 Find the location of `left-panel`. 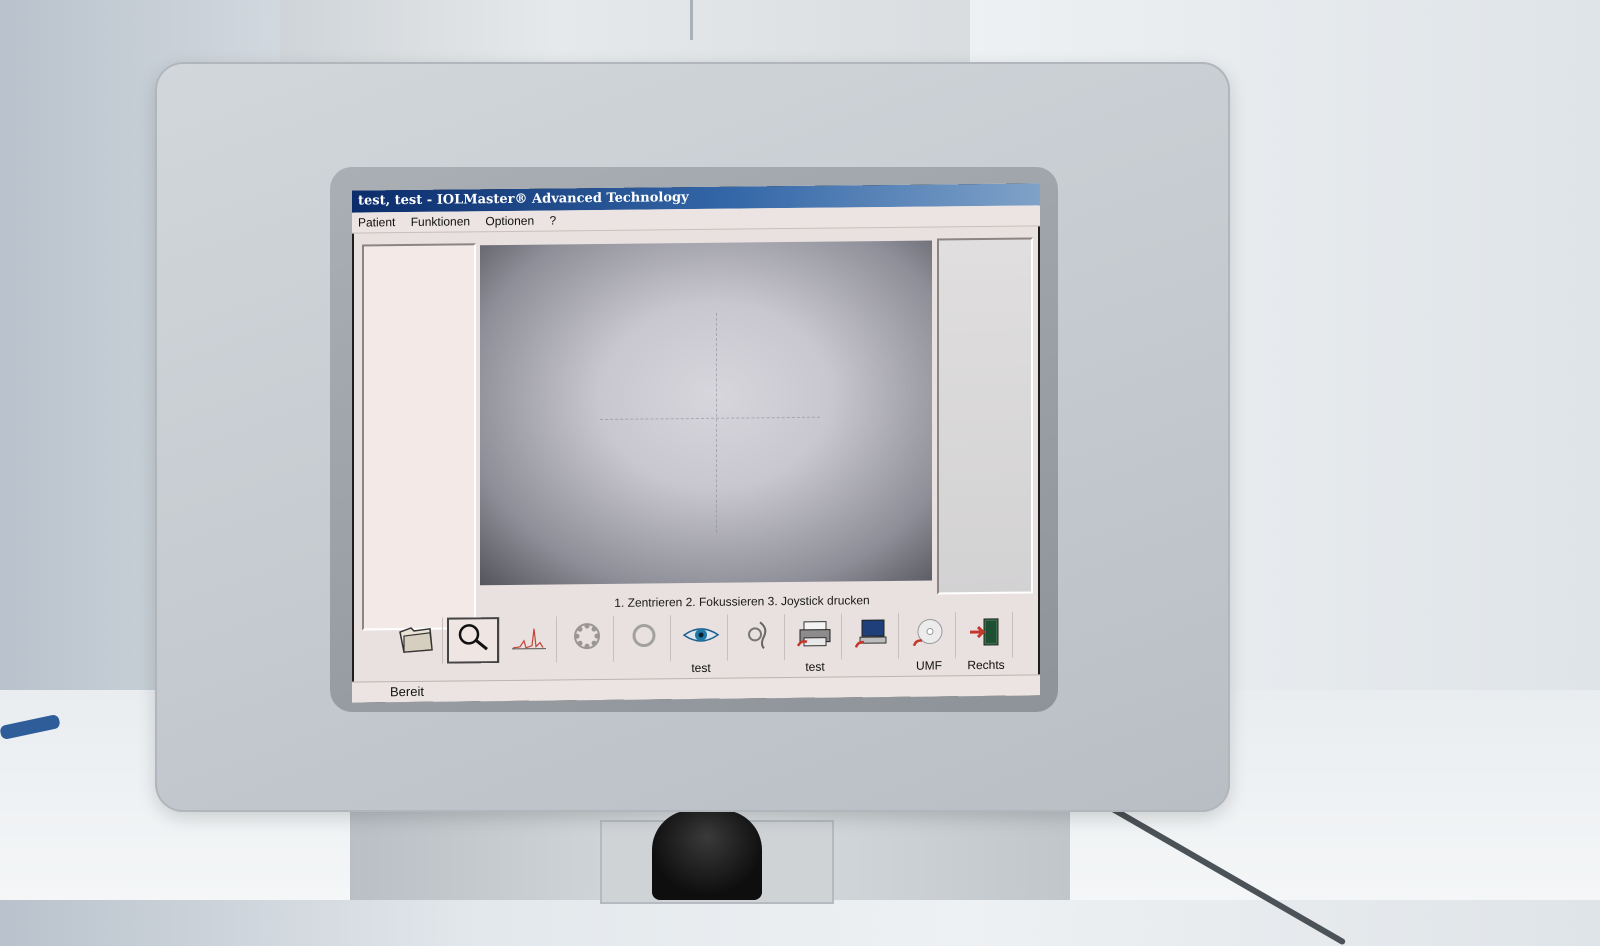

left-panel is located at coordinates (419, 437).